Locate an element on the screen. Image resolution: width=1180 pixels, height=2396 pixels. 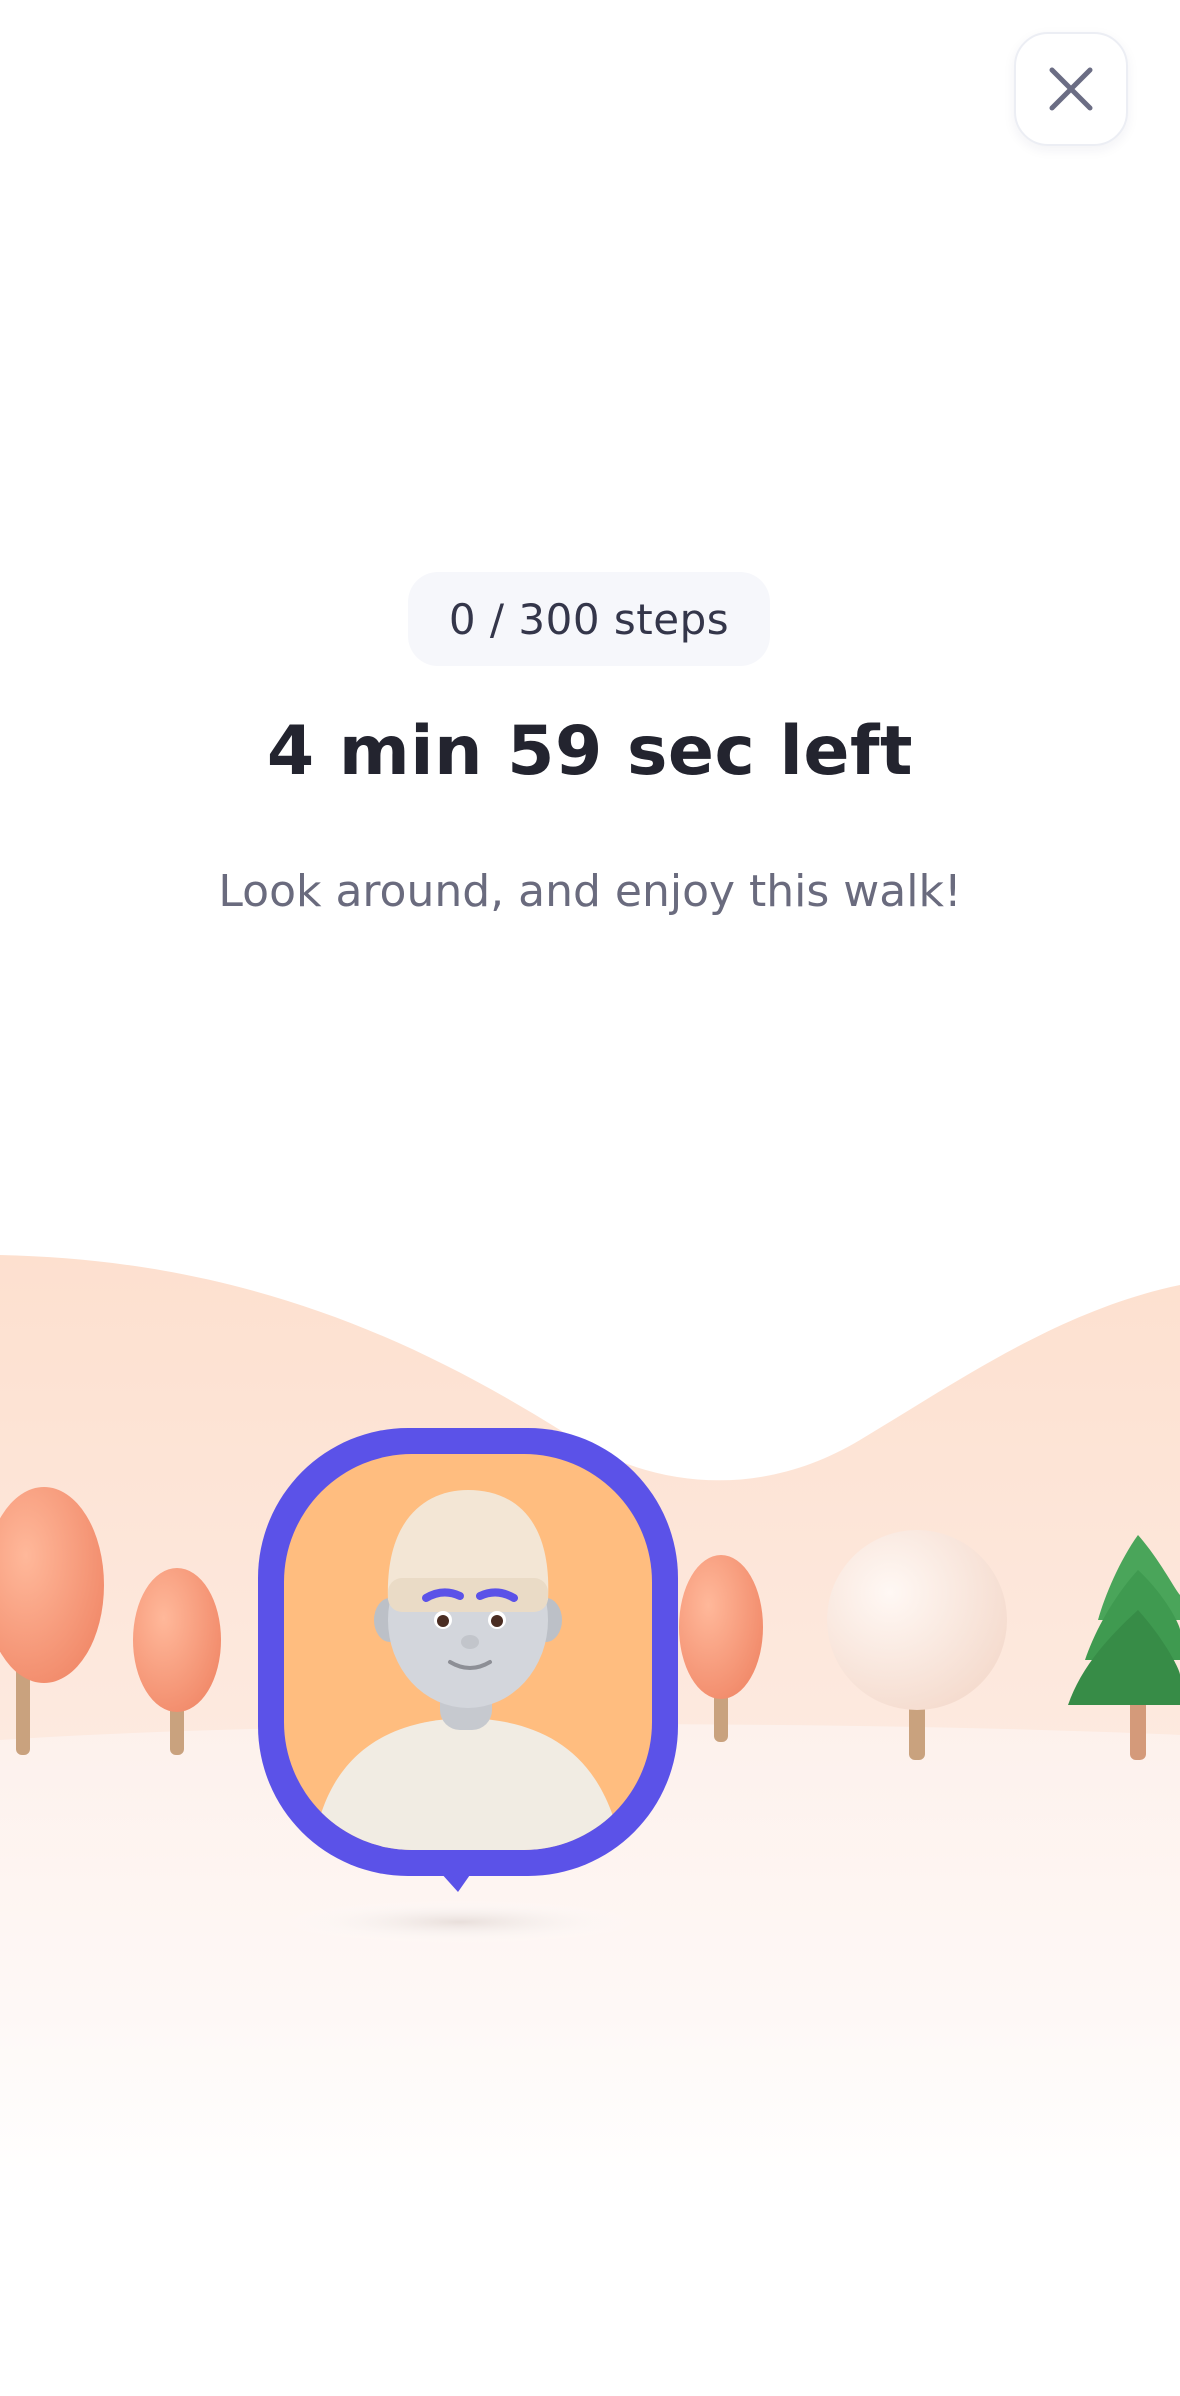
avatar-shadow is located at coordinates (460, 1922).